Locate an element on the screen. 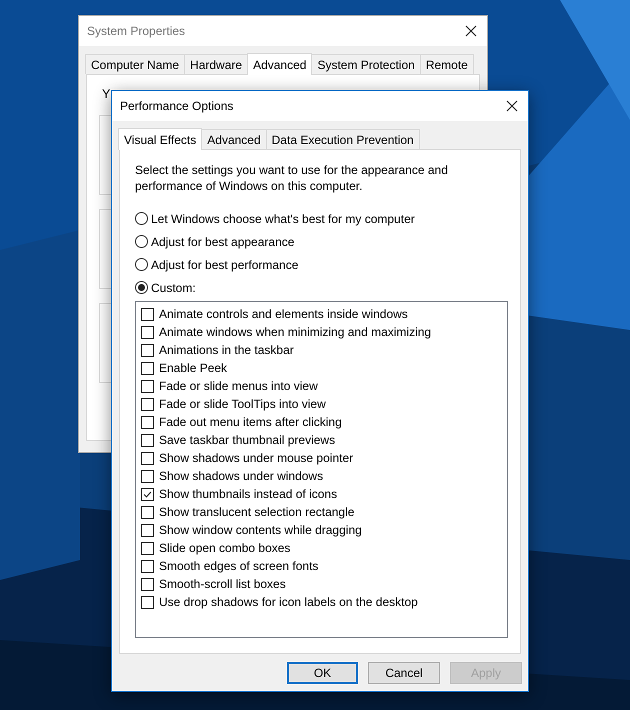 The height and width of the screenshot is (710, 630). description-text: Y is located at coordinates (107, 94).